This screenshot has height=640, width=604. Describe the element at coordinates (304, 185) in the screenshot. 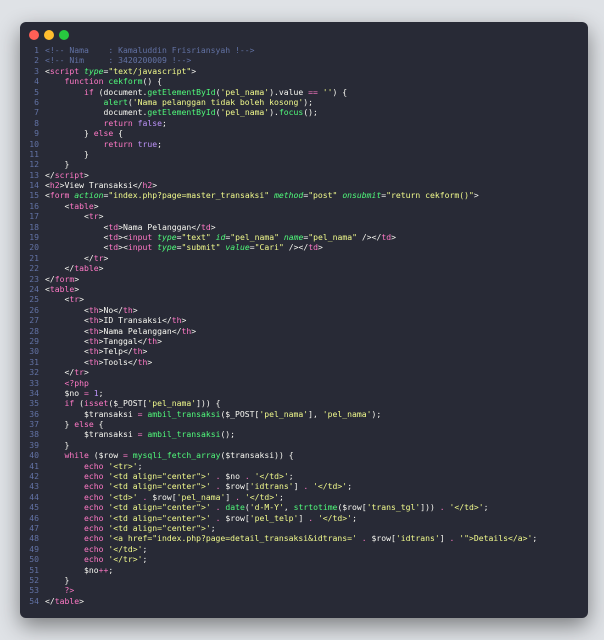

I see `code-line: 14 <h2>View Transaksi</h2>` at that location.